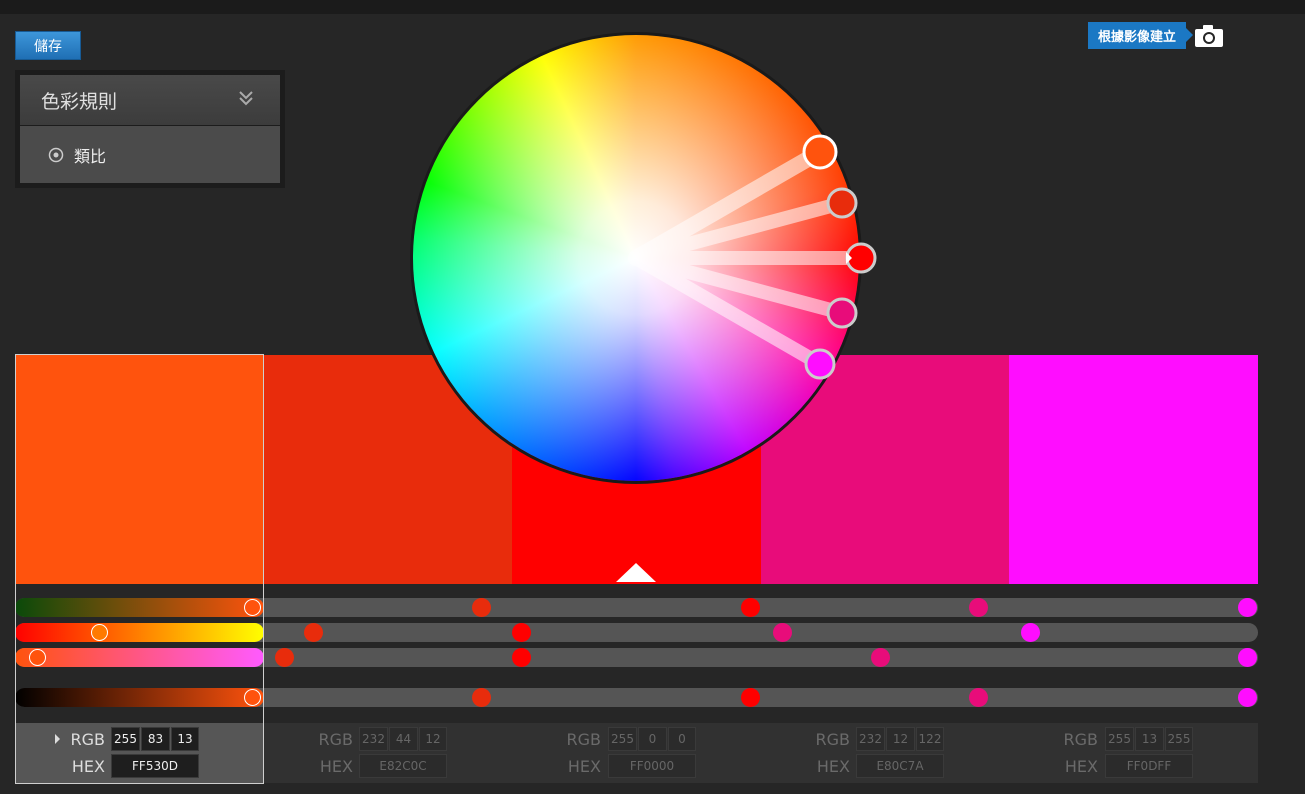 The image size is (1305, 794). I want to click on rgb-g-field: 0, so click(652, 739).